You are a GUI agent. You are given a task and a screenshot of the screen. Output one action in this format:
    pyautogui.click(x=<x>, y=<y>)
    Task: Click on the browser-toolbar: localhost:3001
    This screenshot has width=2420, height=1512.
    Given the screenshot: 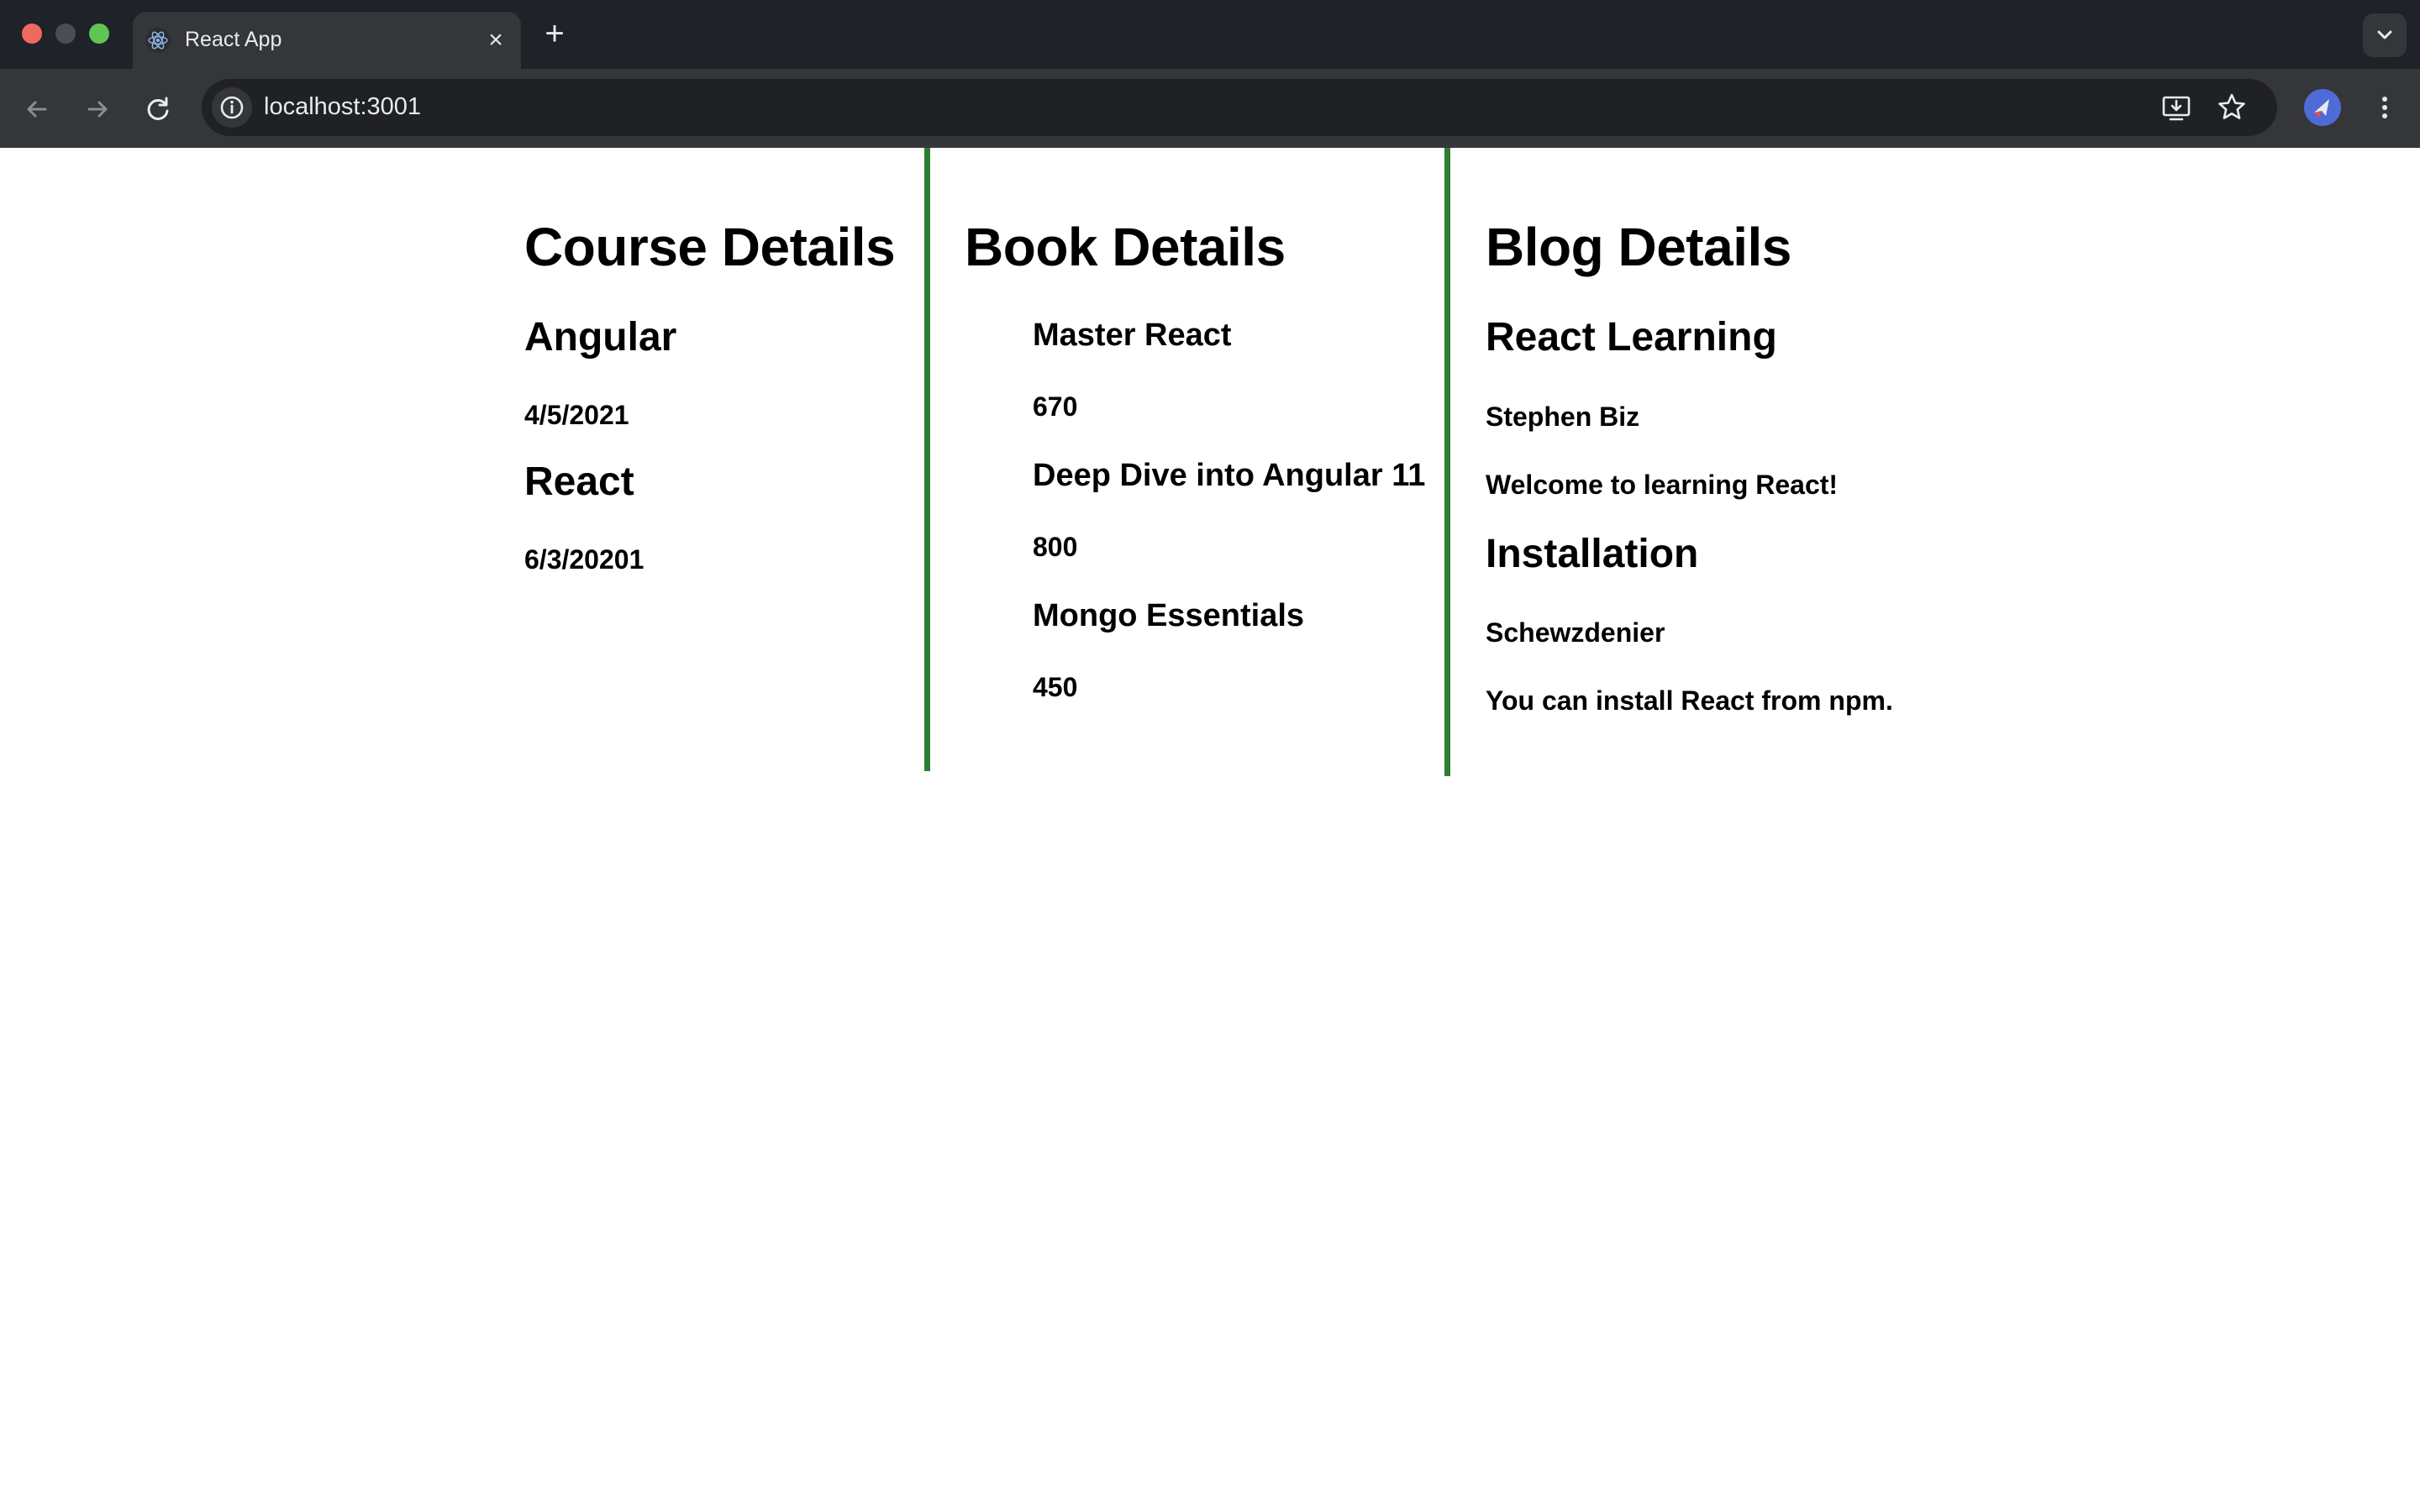 What is the action you would take?
    pyautogui.click(x=1210, y=108)
    